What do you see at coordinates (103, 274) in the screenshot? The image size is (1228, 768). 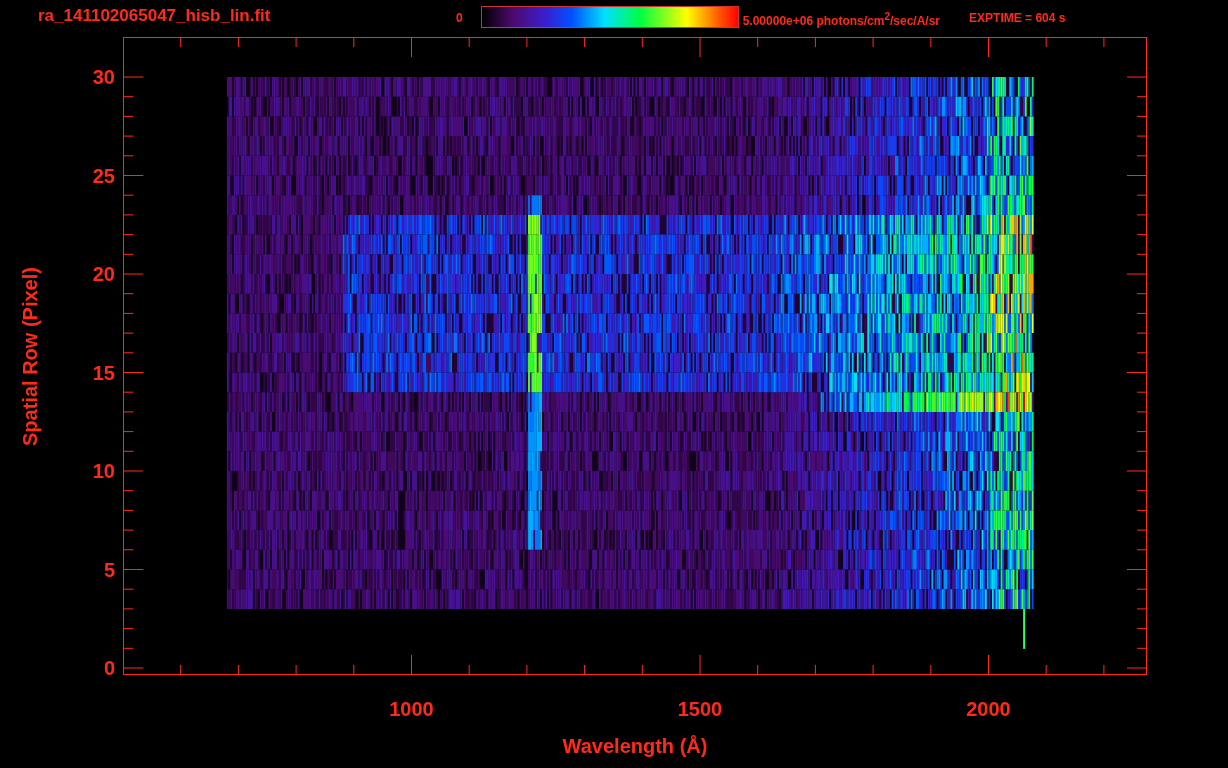 I see `y-tick-label: 20` at bounding box center [103, 274].